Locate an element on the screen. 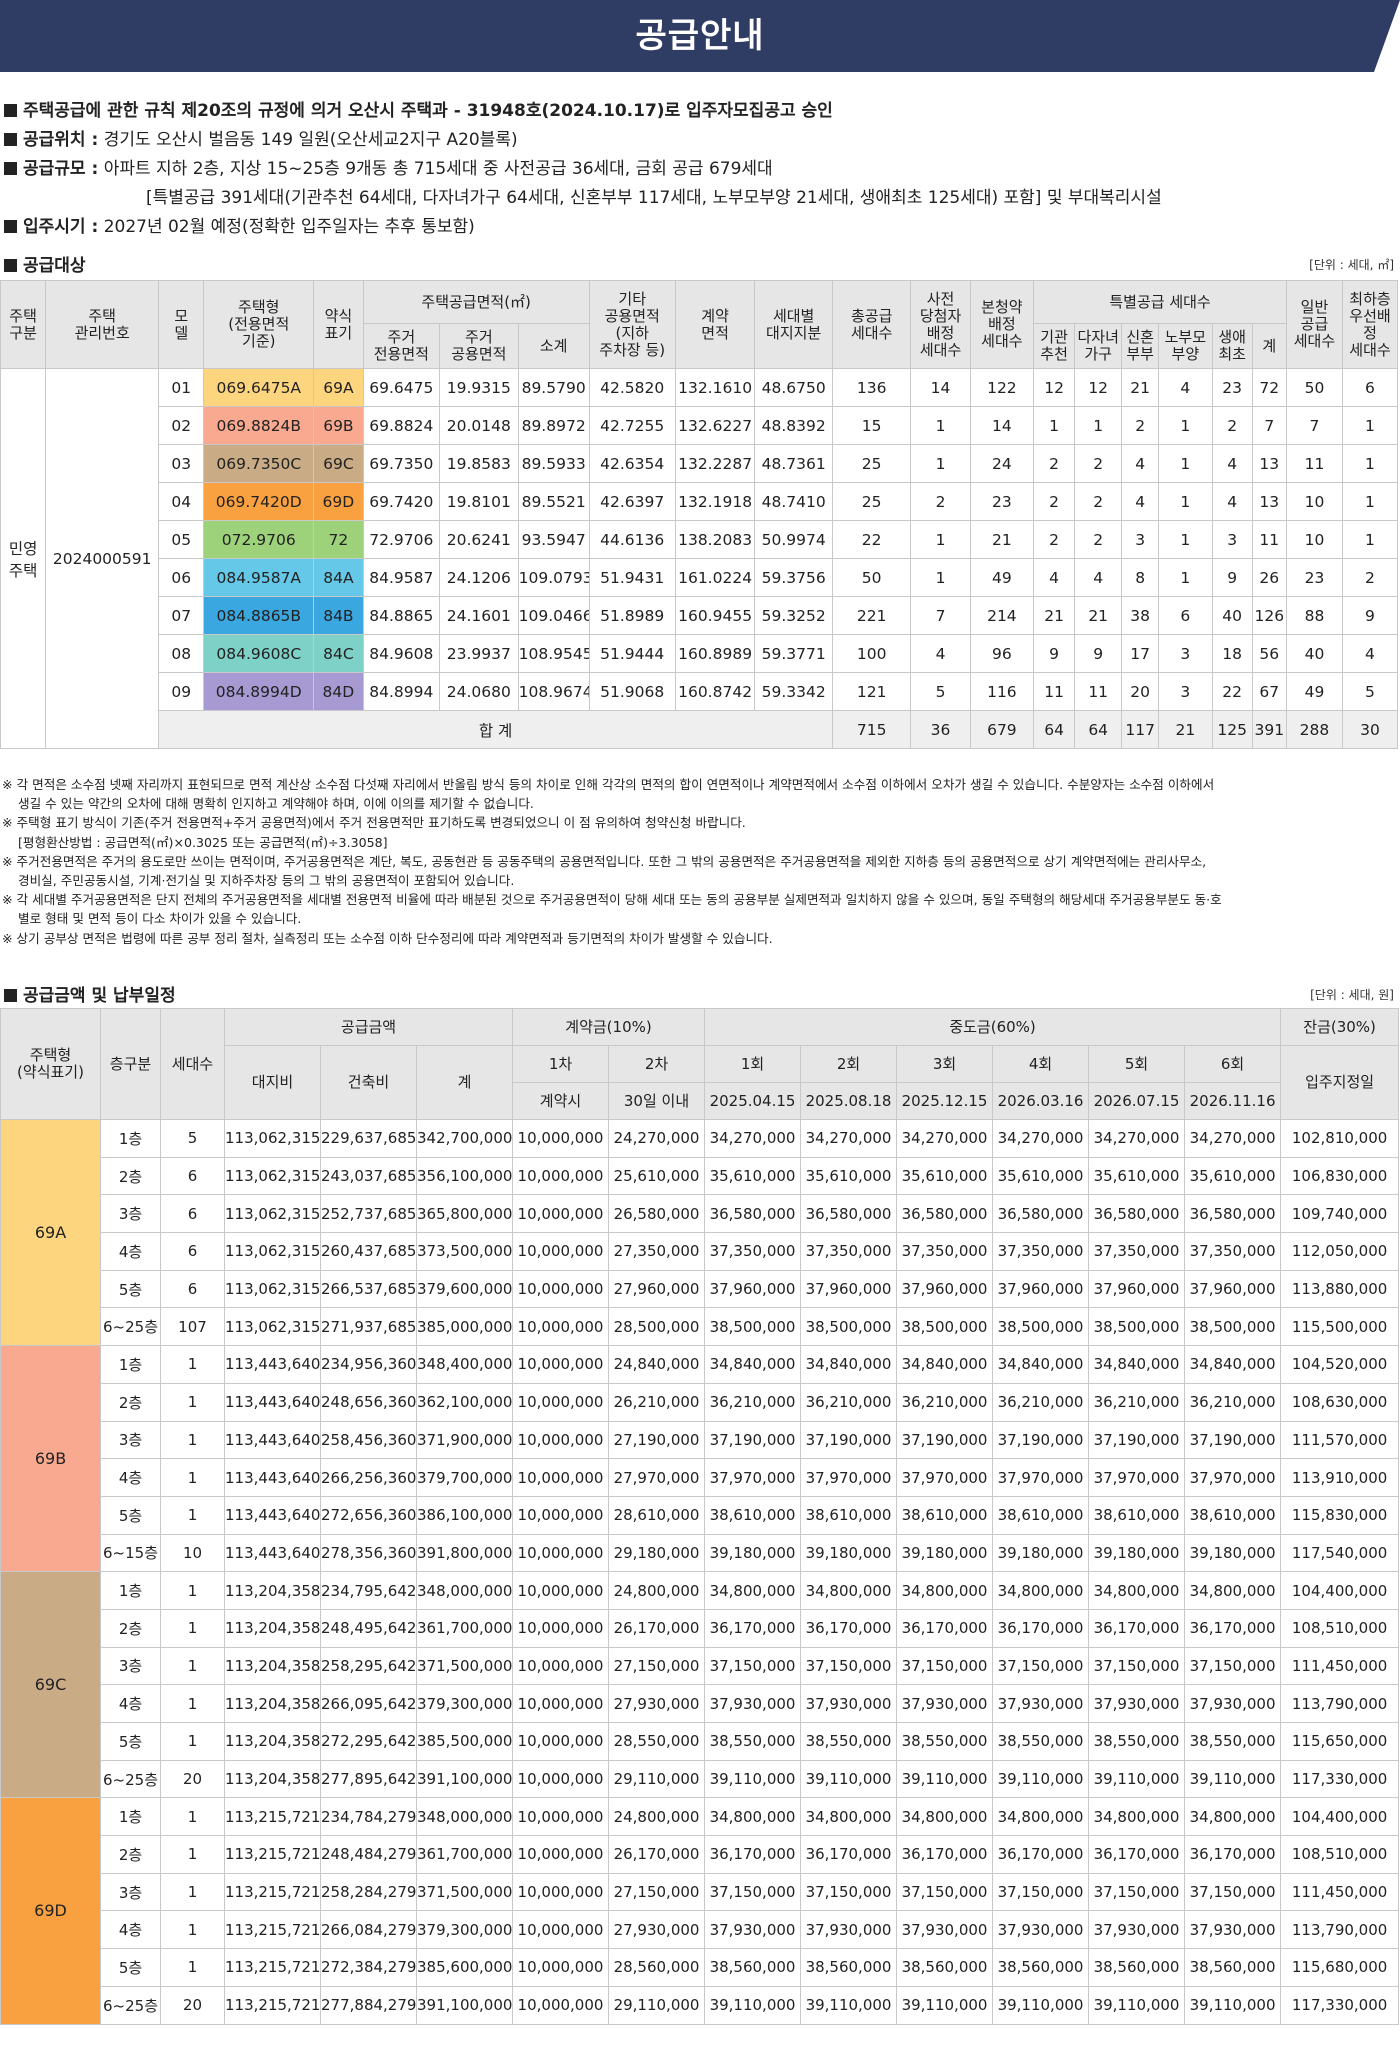 Image resolution: width=1400 pixels, height=2056 pixels. middle-3-cell: 37,930,000 is located at coordinates (945, 1703).